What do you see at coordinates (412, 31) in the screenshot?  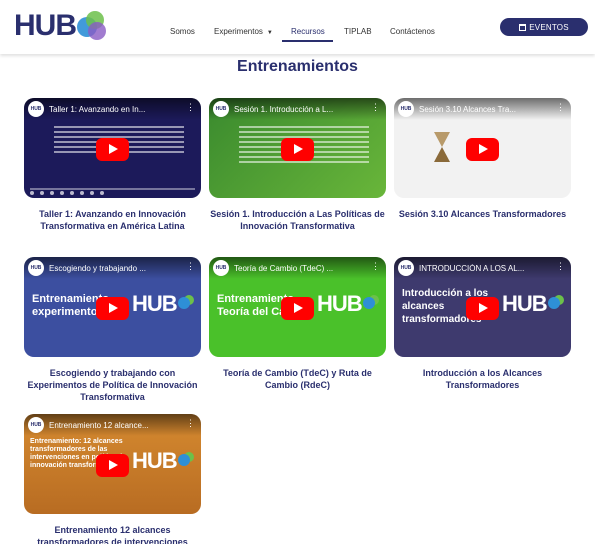 I see `nav-item-contactenos: Contáctenos` at bounding box center [412, 31].